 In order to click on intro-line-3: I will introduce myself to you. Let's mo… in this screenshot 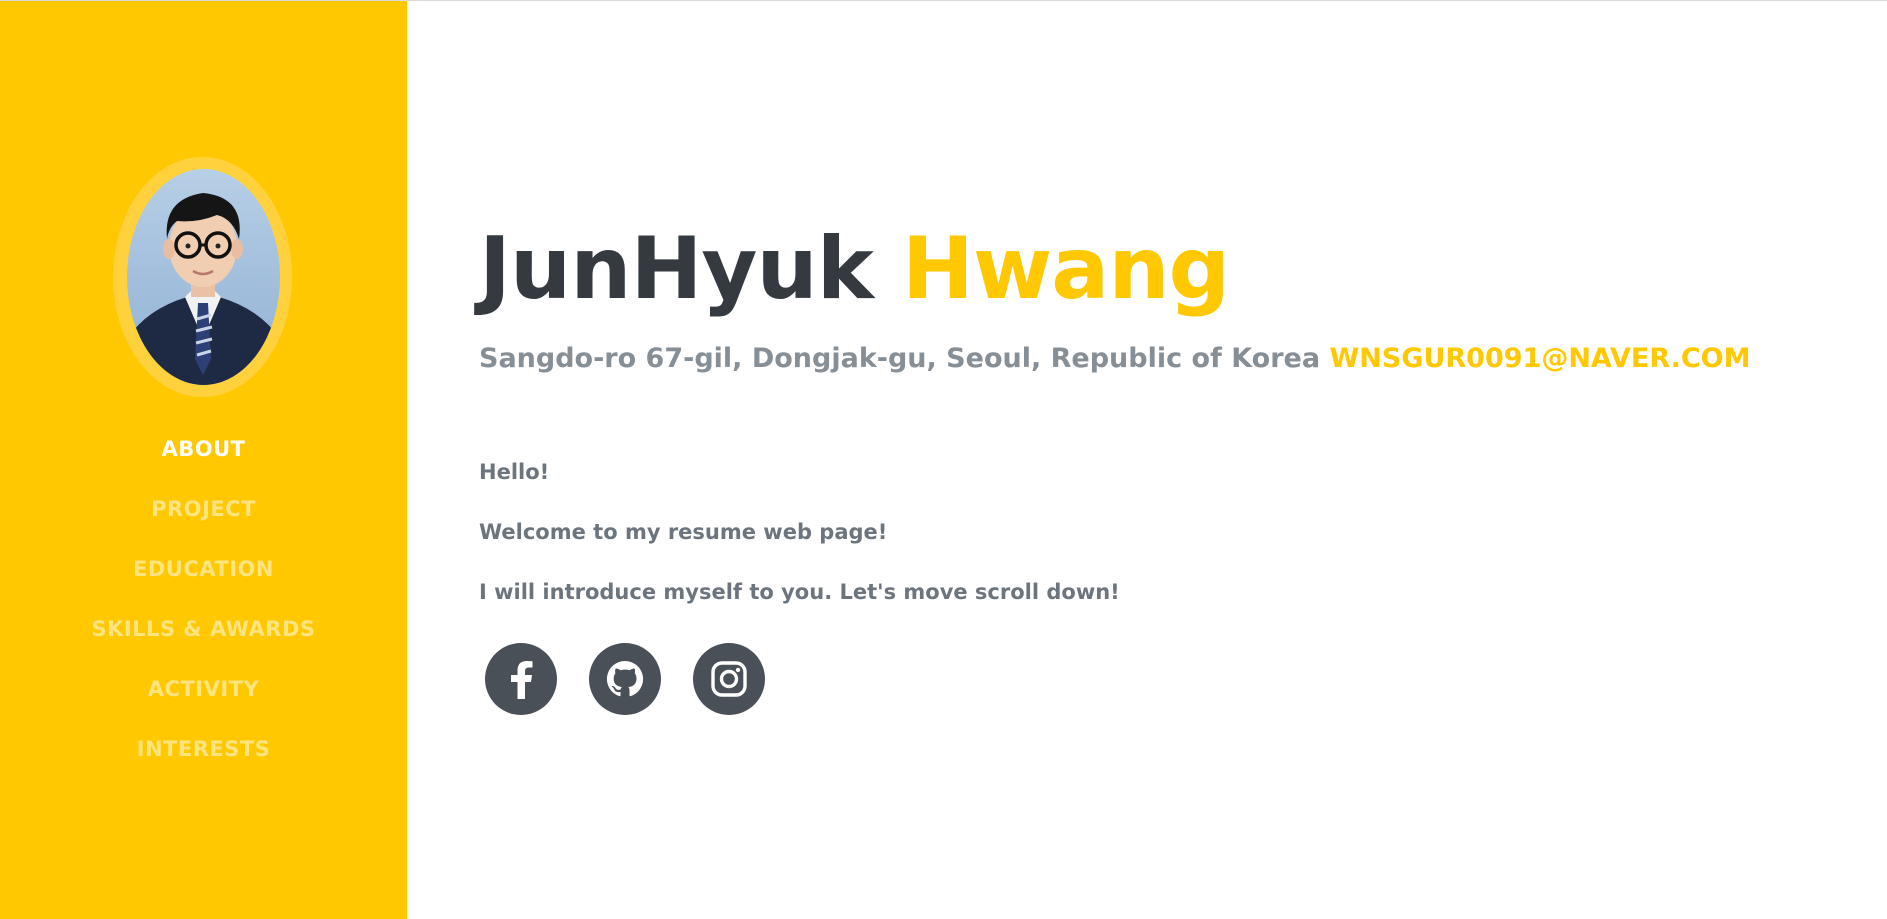, I will do `click(799, 592)`.